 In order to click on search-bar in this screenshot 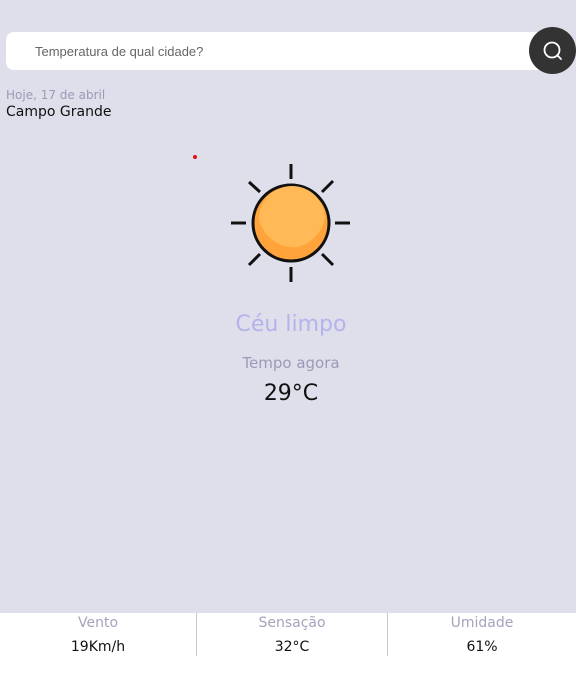, I will do `click(291, 50)`.